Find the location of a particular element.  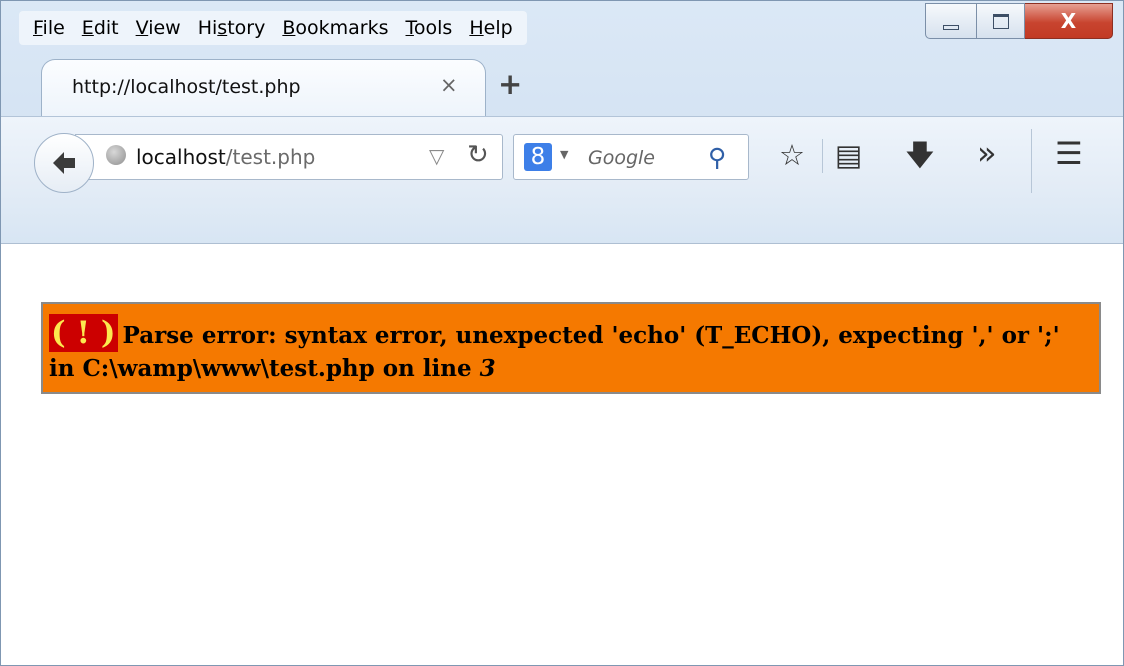

restore-icon is located at coordinates (1000, 21).